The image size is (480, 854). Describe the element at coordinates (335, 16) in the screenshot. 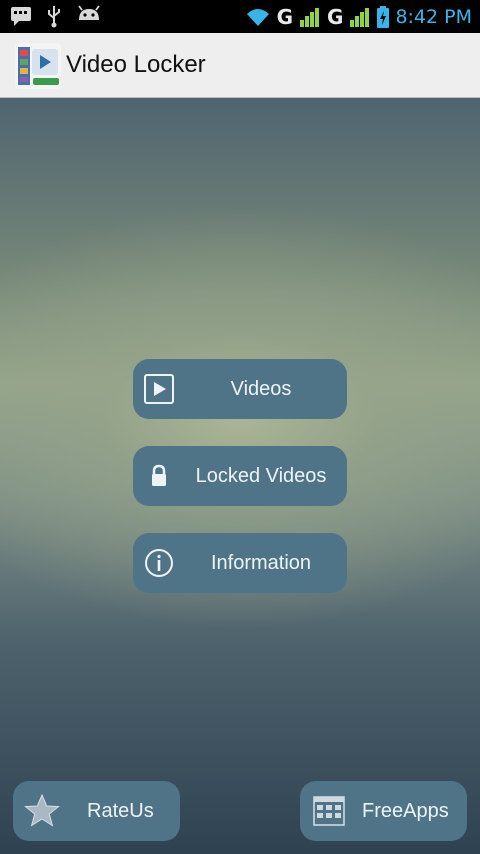

I see `network-type-2: G` at that location.